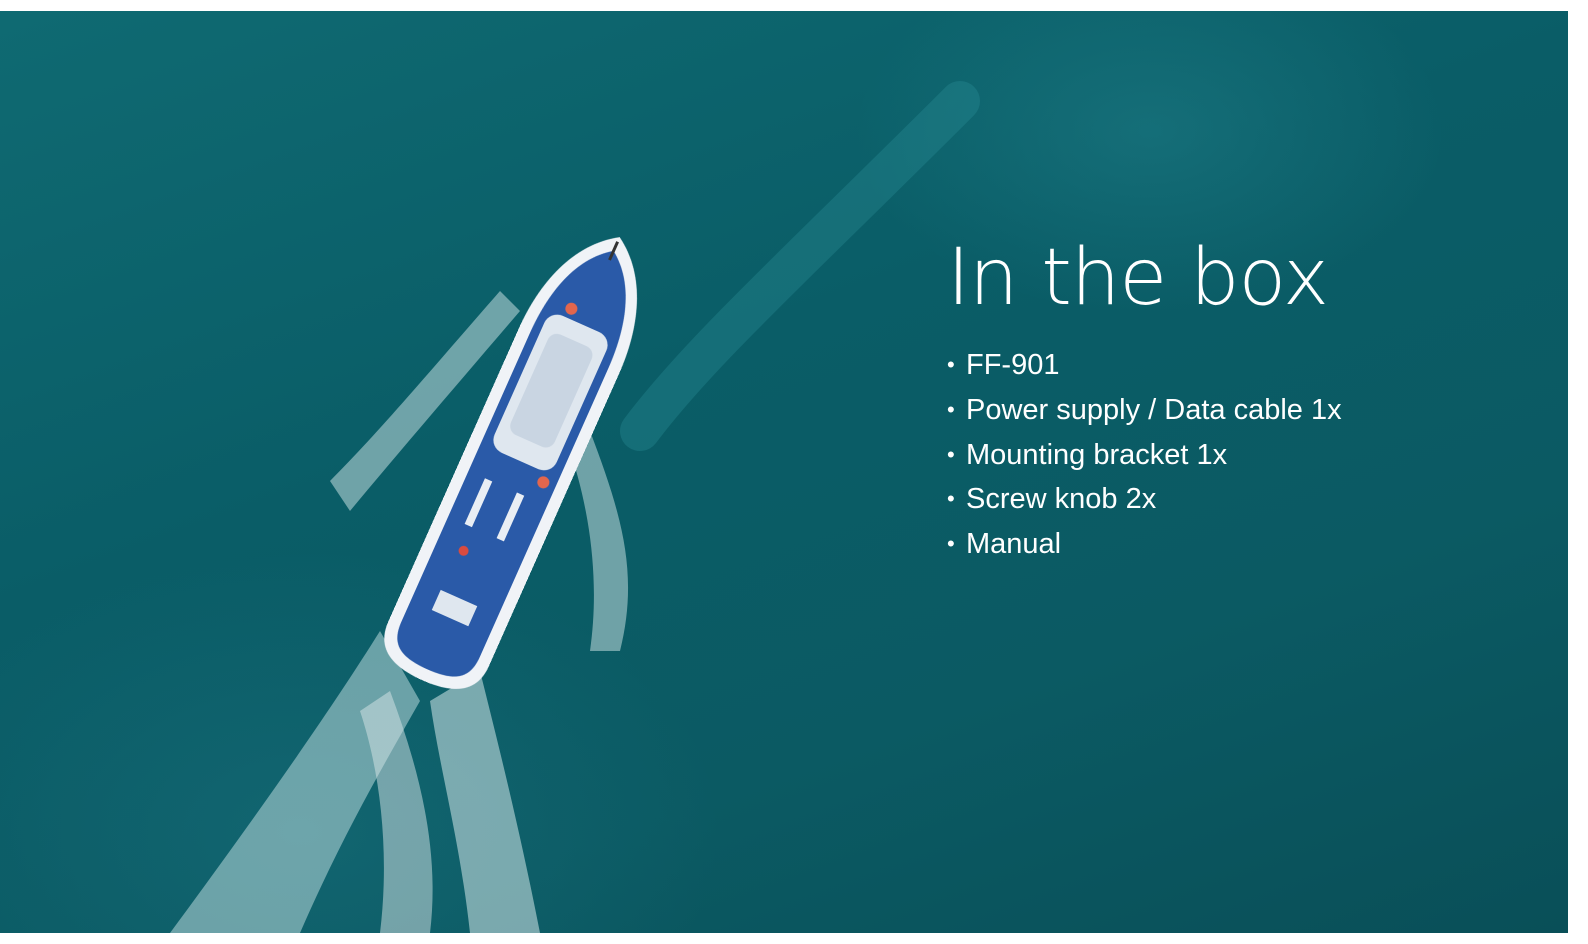 Image resolution: width=1588 pixels, height=944 pixels. Describe the element at coordinates (1138, 278) in the screenshot. I see `section-title: In the box` at that location.